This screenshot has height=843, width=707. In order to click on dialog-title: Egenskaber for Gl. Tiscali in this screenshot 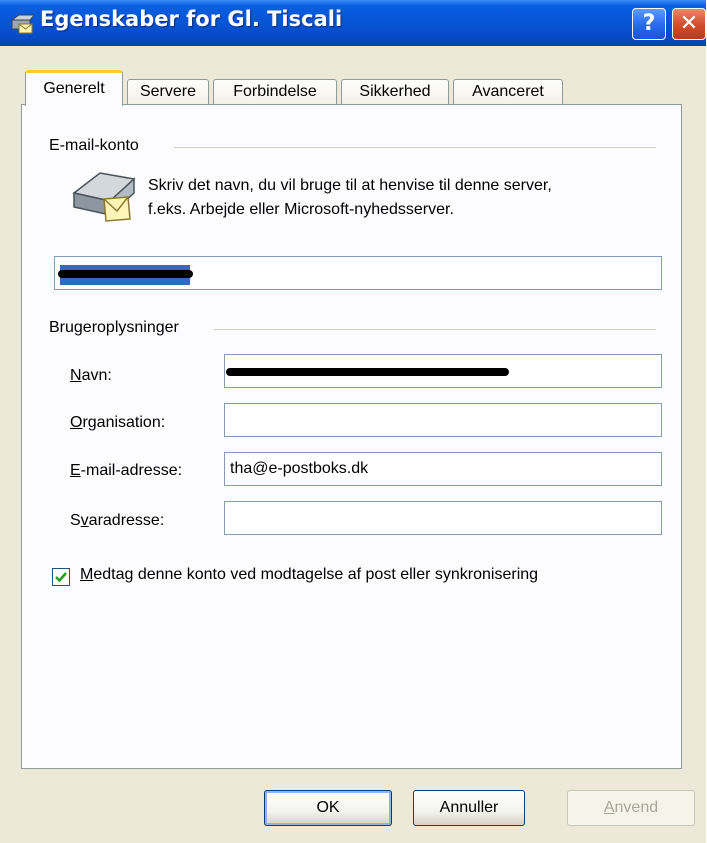, I will do `click(191, 19)`.